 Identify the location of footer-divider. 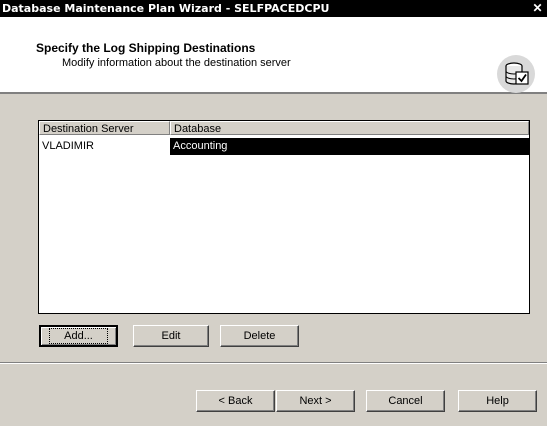
(273, 363).